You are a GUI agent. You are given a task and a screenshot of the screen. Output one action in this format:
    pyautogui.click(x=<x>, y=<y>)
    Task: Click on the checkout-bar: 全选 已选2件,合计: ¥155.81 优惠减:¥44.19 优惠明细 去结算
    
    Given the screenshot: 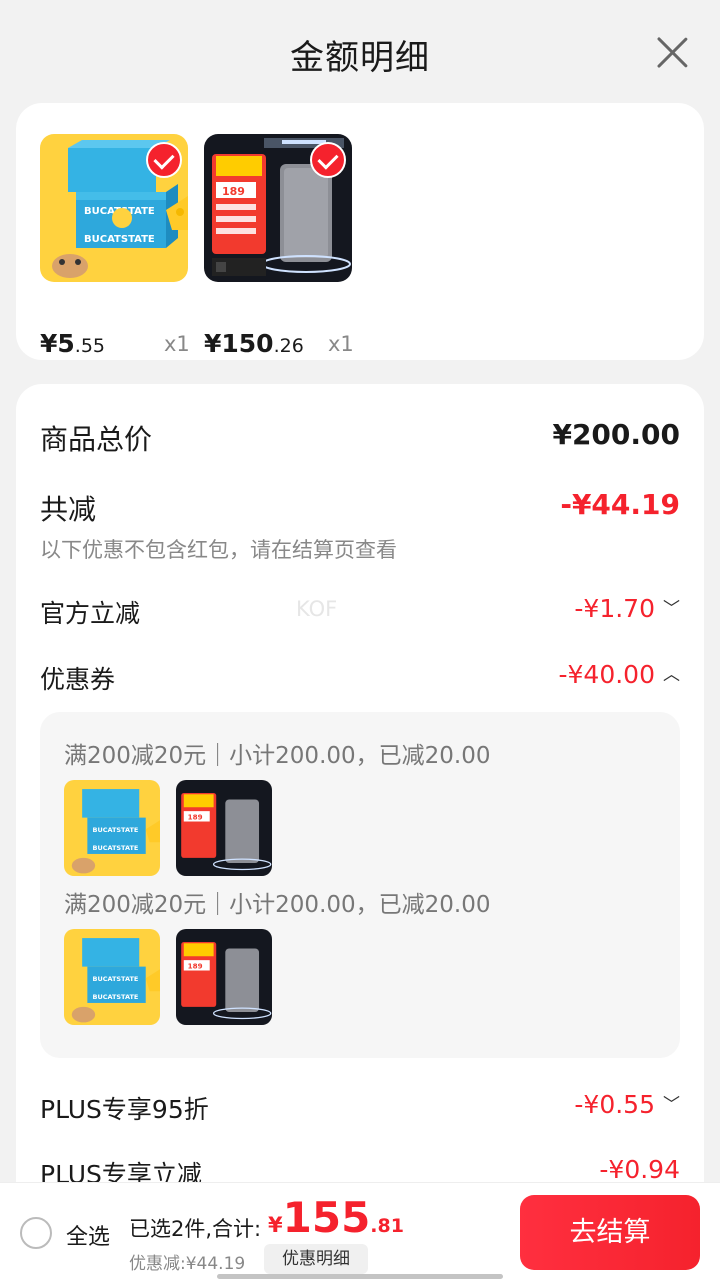 What is the action you would take?
    pyautogui.click(x=360, y=1233)
    